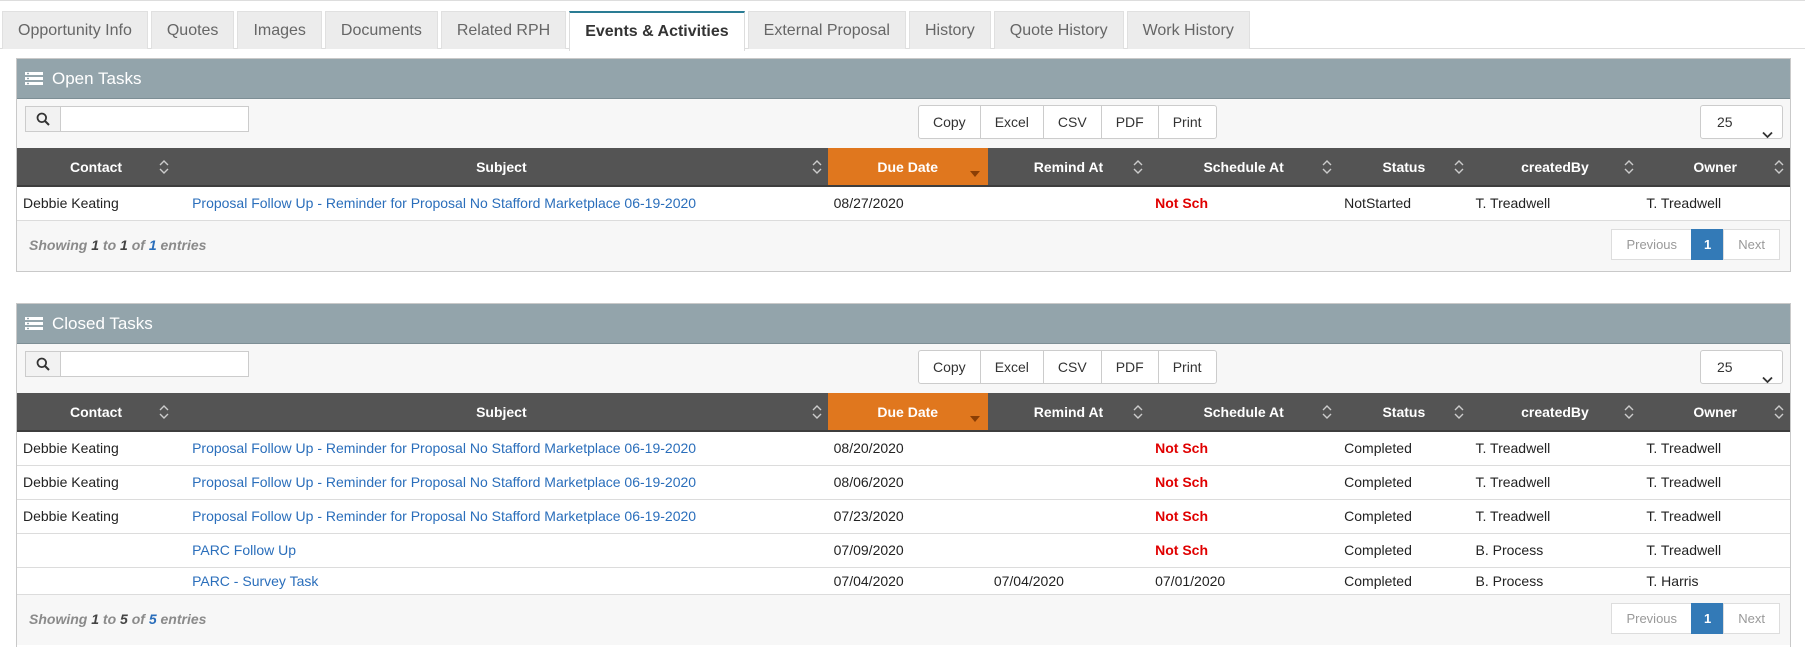  Describe the element at coordinates (192, 30) in the screenshot. I see `tab-quotes: Quotes` at that location.